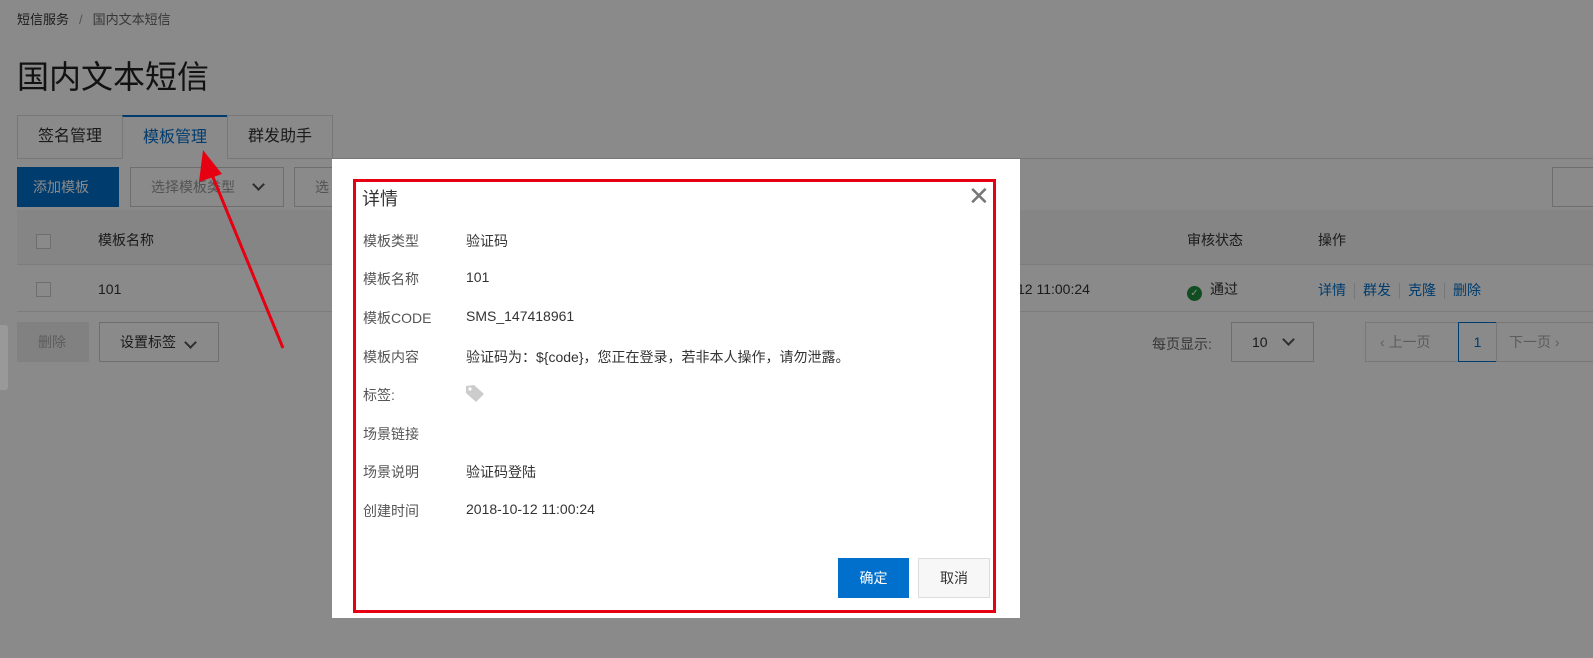 The image size is (1593, 658). What do you see at coordinates (520, 316) in the screenshot?
I see `field-value-code: SMS_147418961` at bounding box center [520, 316].